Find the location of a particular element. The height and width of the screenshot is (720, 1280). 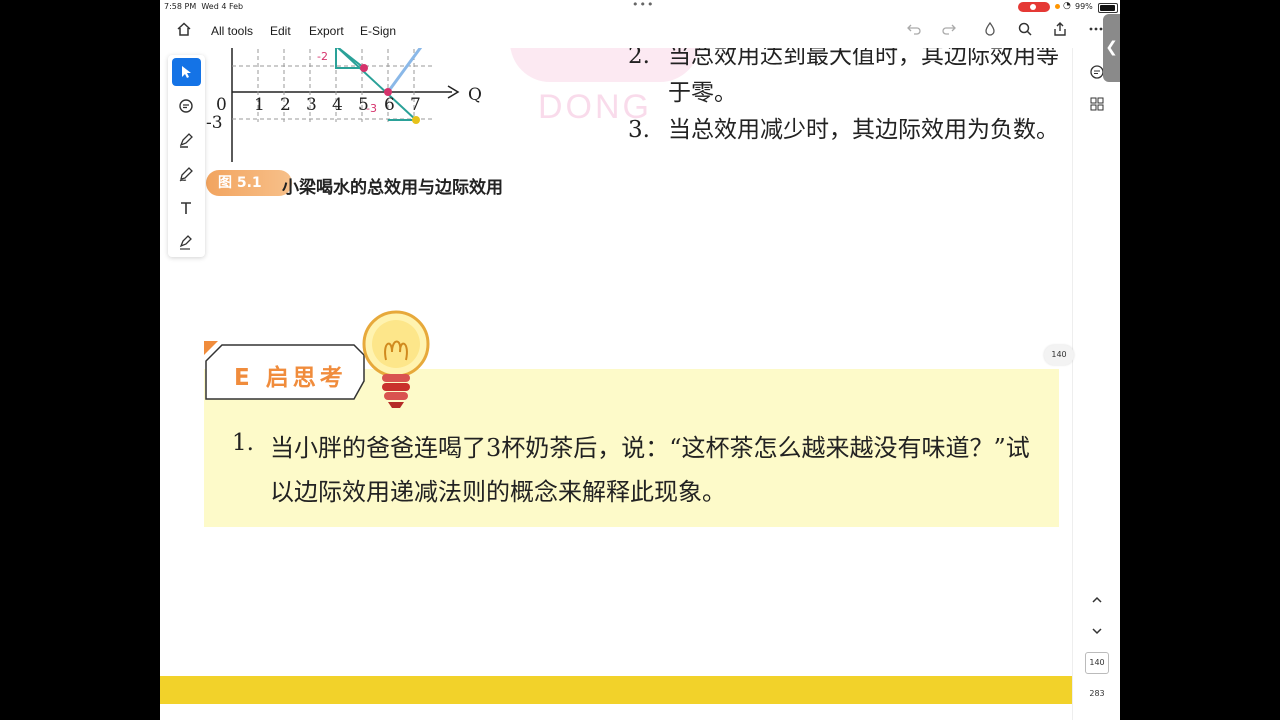

list-text: 当总效用达到最大值时，其边际效用等于零。 is located at coordinates (863, 77).